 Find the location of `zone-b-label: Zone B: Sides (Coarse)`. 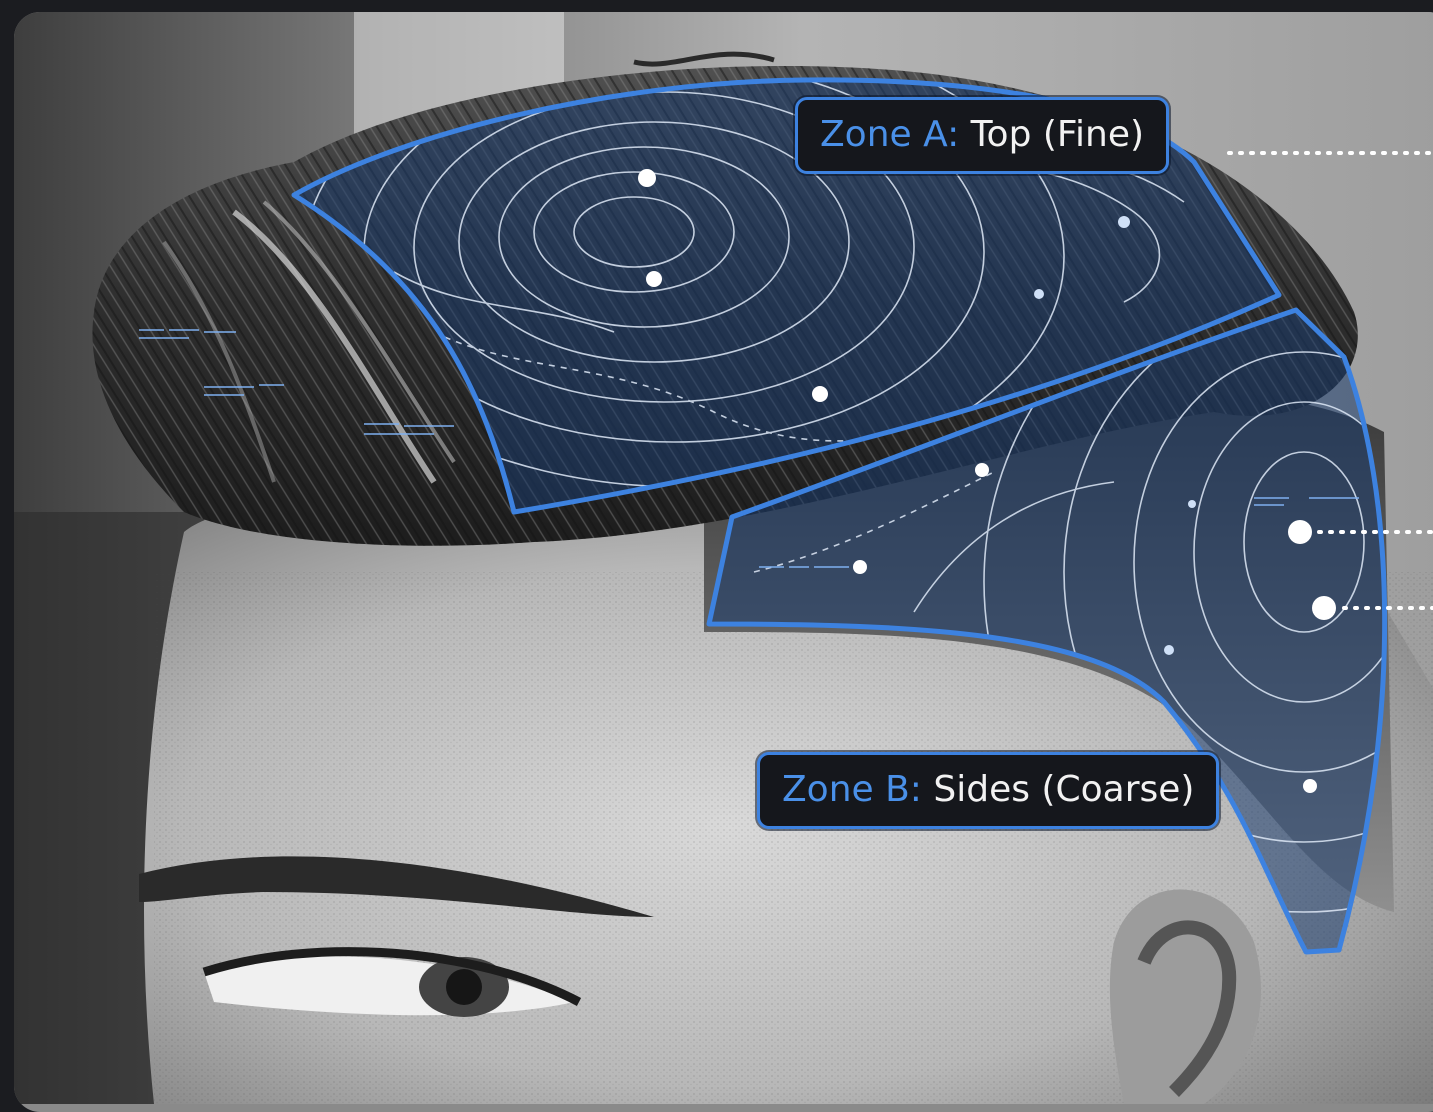

zone-b-label: Zone B: Sides (Coarse) is located at coordinates (988, 790).